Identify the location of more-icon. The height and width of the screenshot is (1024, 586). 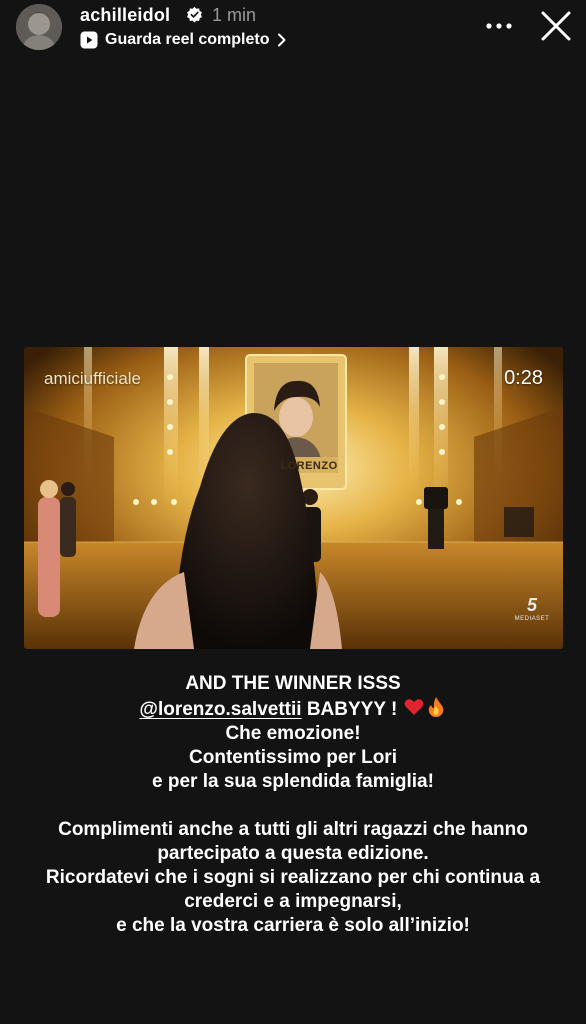
(499, 26).